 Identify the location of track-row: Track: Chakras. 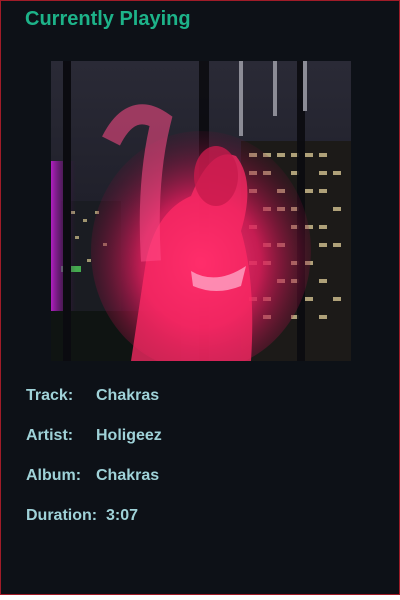
(92, 396).